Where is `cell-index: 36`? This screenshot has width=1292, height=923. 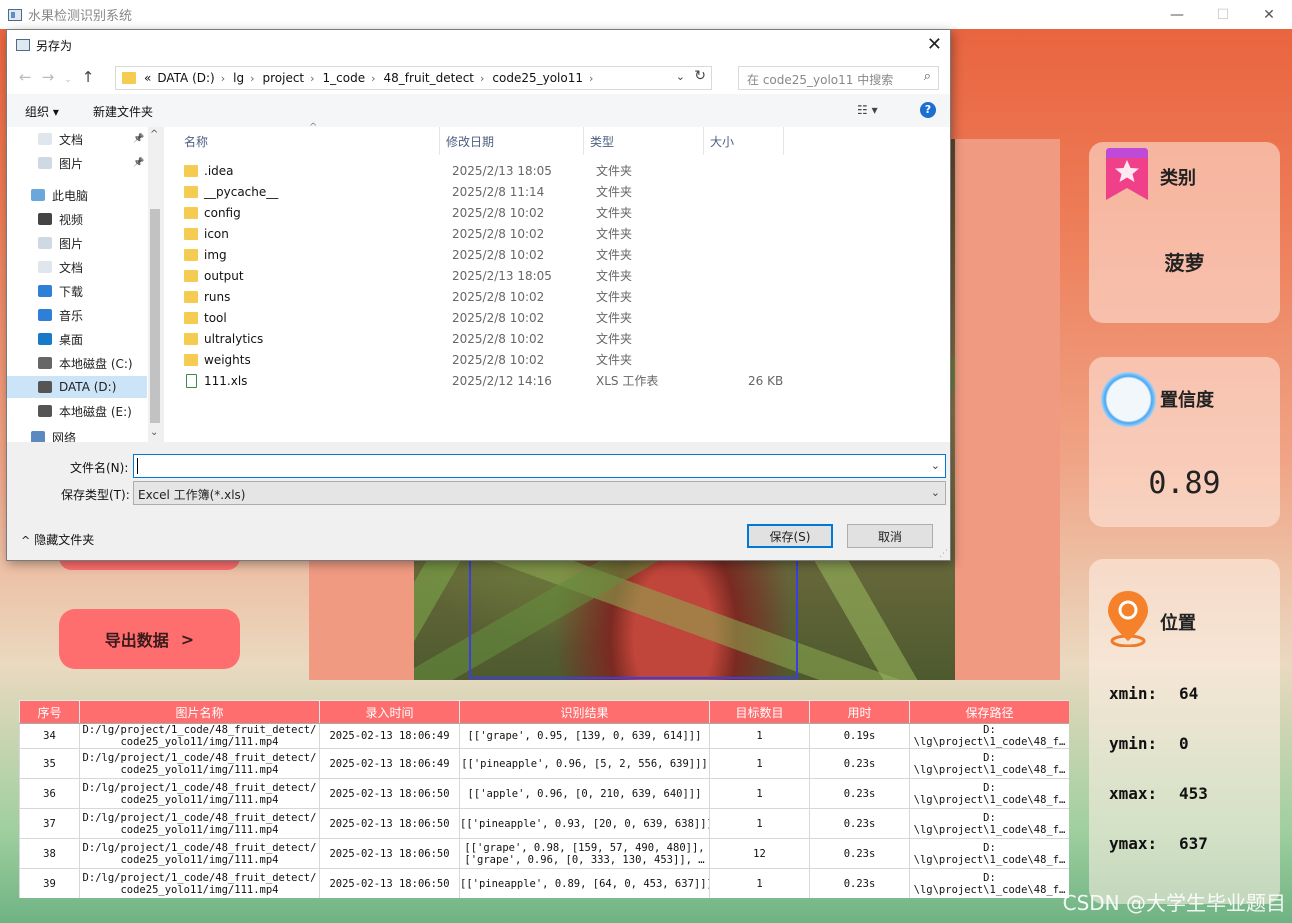 cell-index: 36 is located at coordinates (49, 793).